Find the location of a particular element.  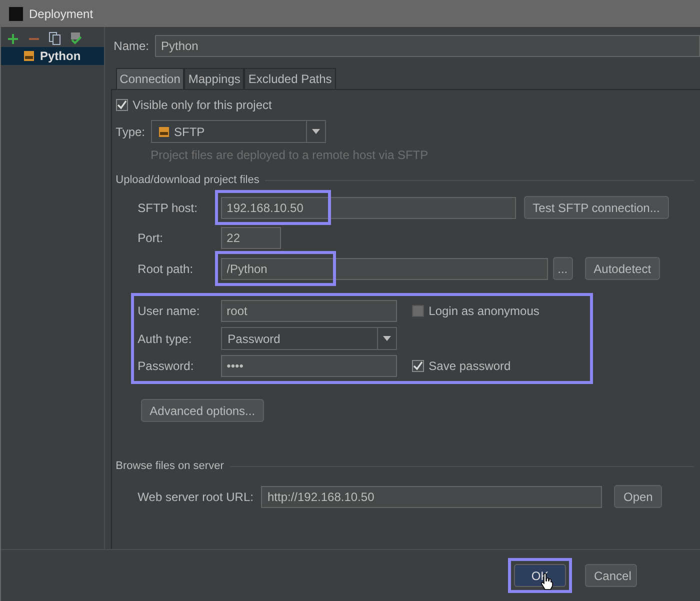

port-label: Port: is located at coordinates (151, 238).